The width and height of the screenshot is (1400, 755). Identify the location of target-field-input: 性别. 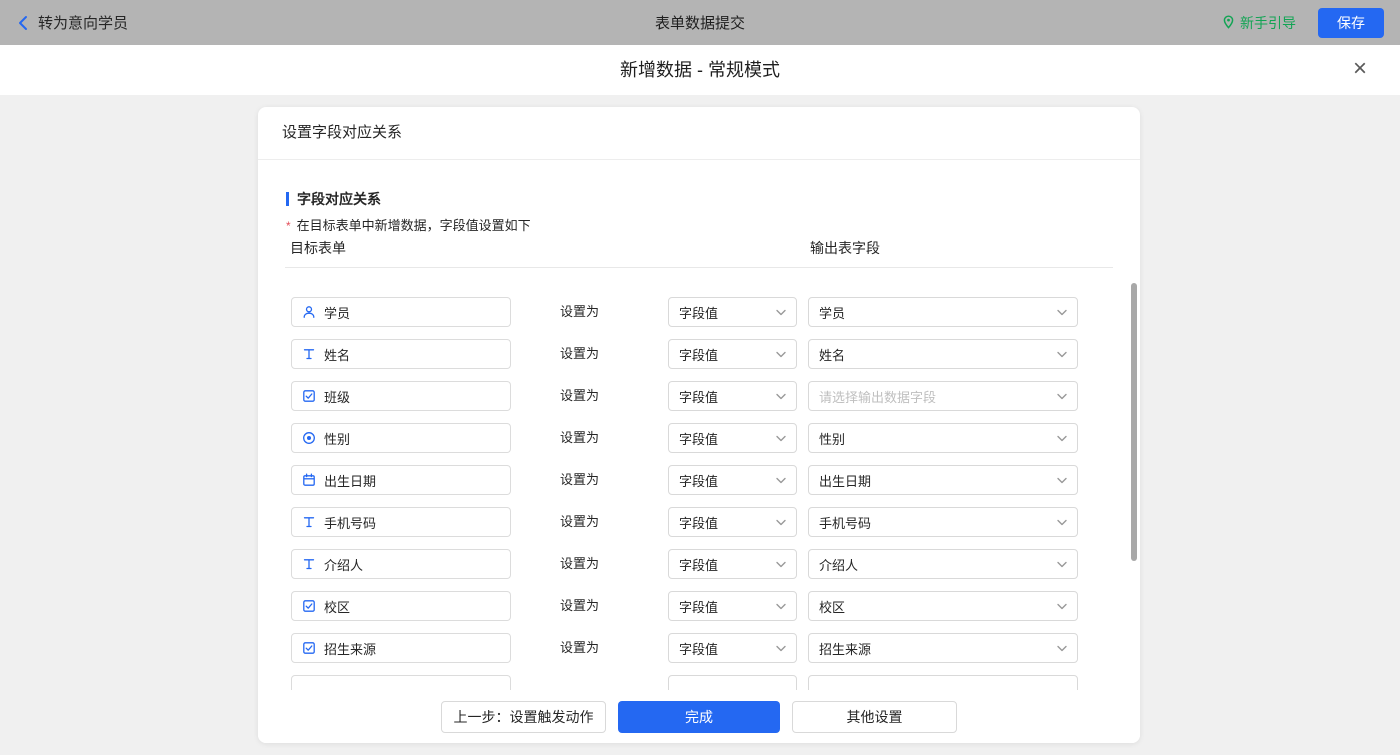
(401, 438).